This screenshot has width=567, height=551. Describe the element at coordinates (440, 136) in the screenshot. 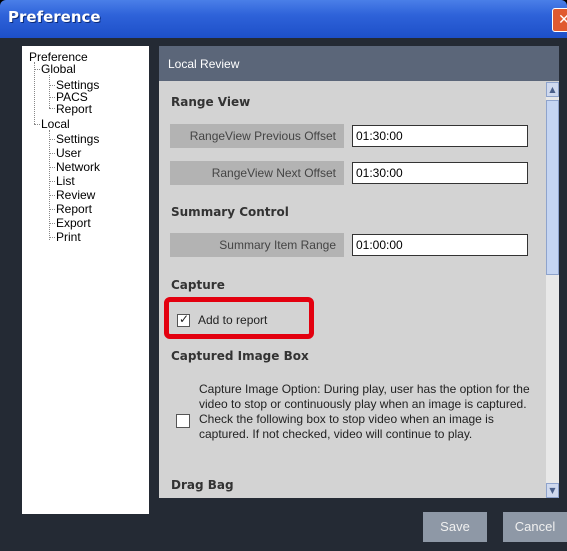

I see `range-prev-input: 01:30:00` at that location.